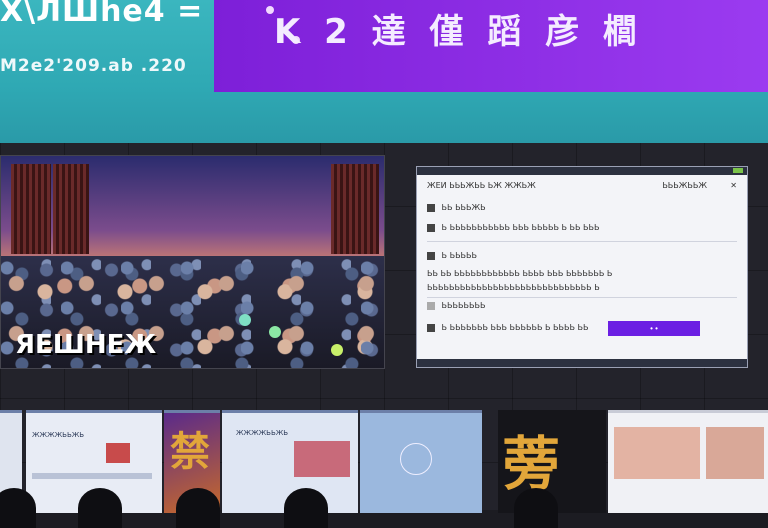  I want to click on list-item-label: Ь ЬЬЬЬЬЬЬ ЬЬЬ ЬЬЬЬЬЬ Ь ЬЬЬЬ ЬЬ, so click(515, 327).